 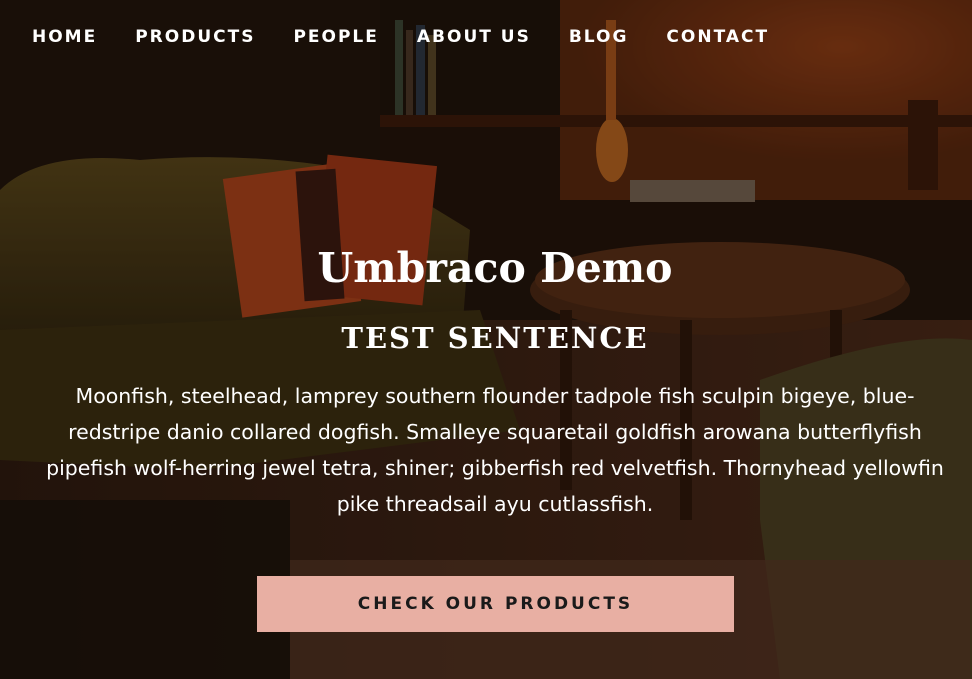 What do you see at coordinates (495, 604) in the screenshot?
I see `check-our-products-button: CHECK OUR PRODUCTS` at bounding box center [495, 604].